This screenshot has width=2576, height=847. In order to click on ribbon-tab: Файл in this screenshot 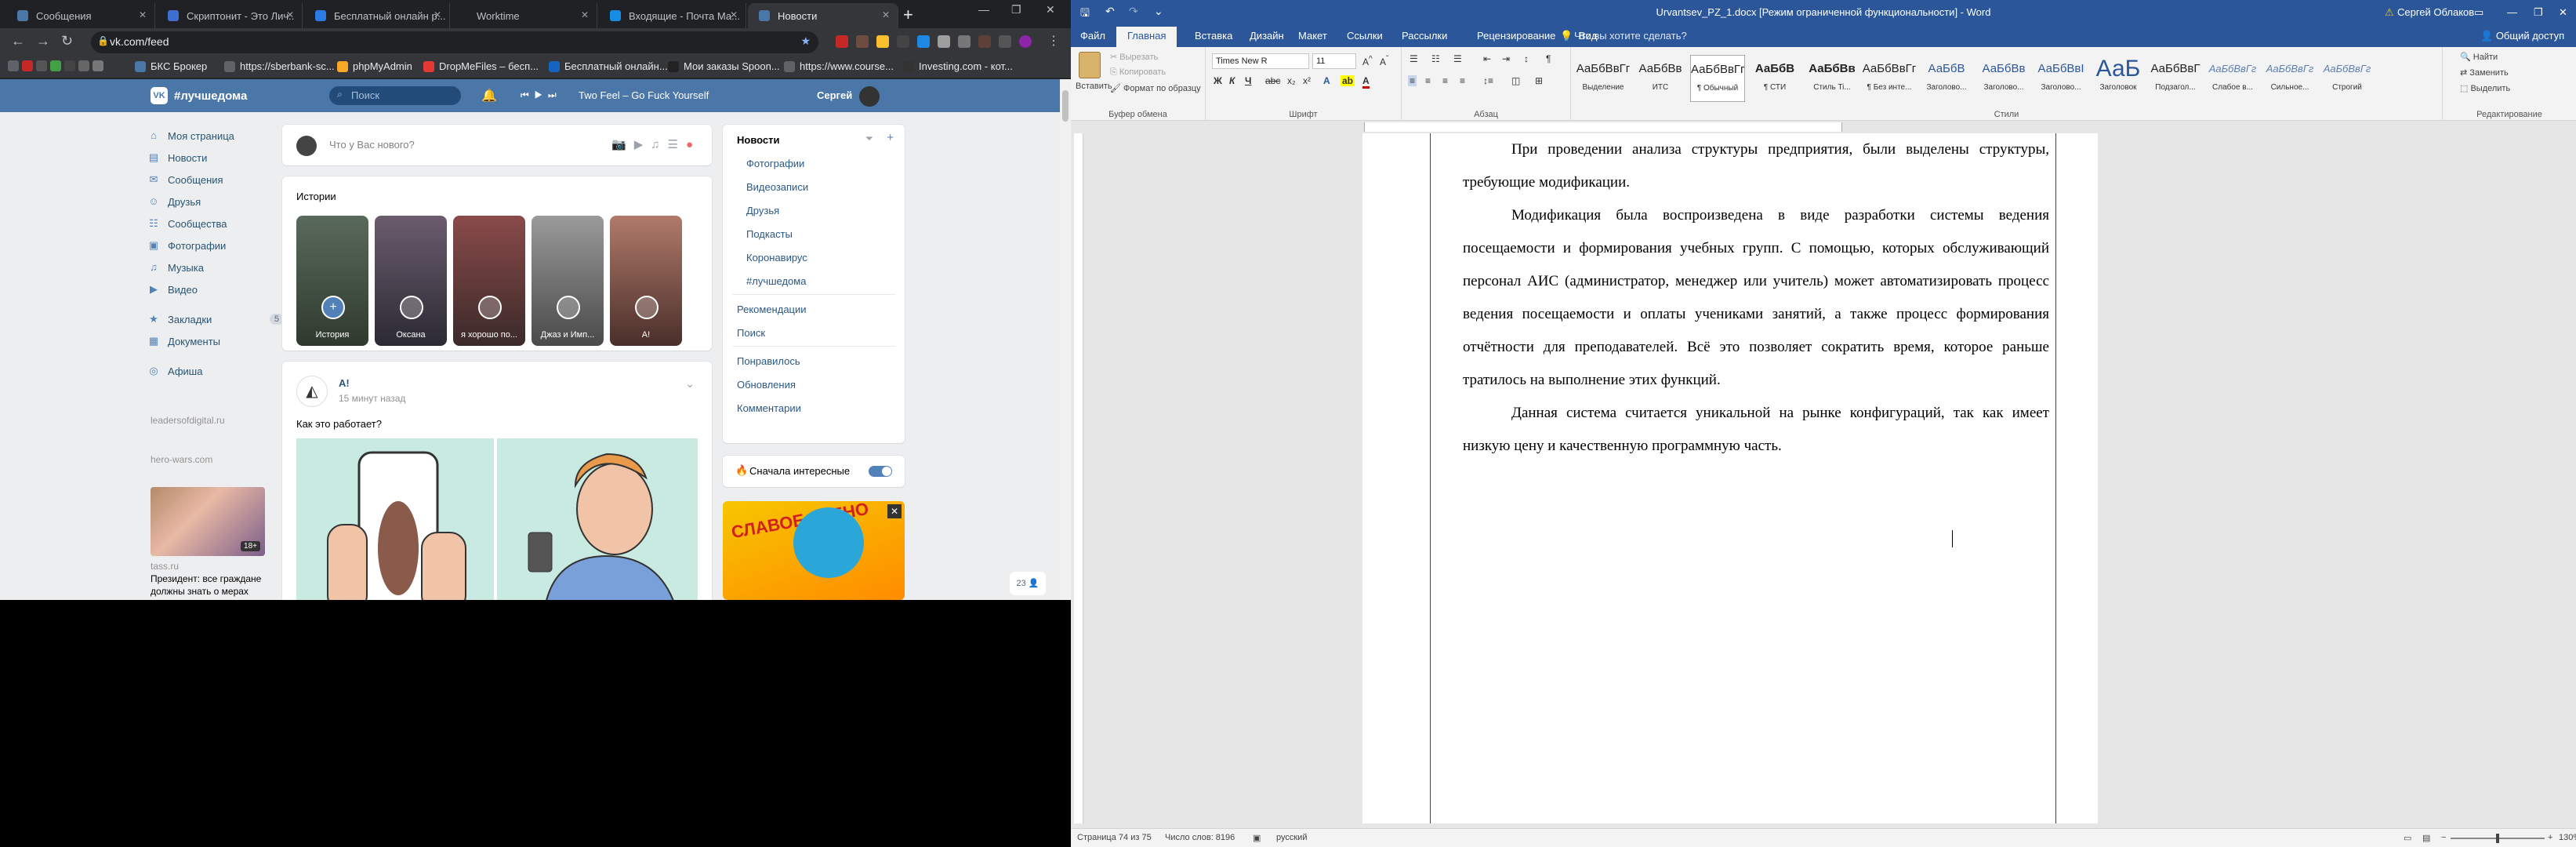, I will do `click(1093, 36)`.